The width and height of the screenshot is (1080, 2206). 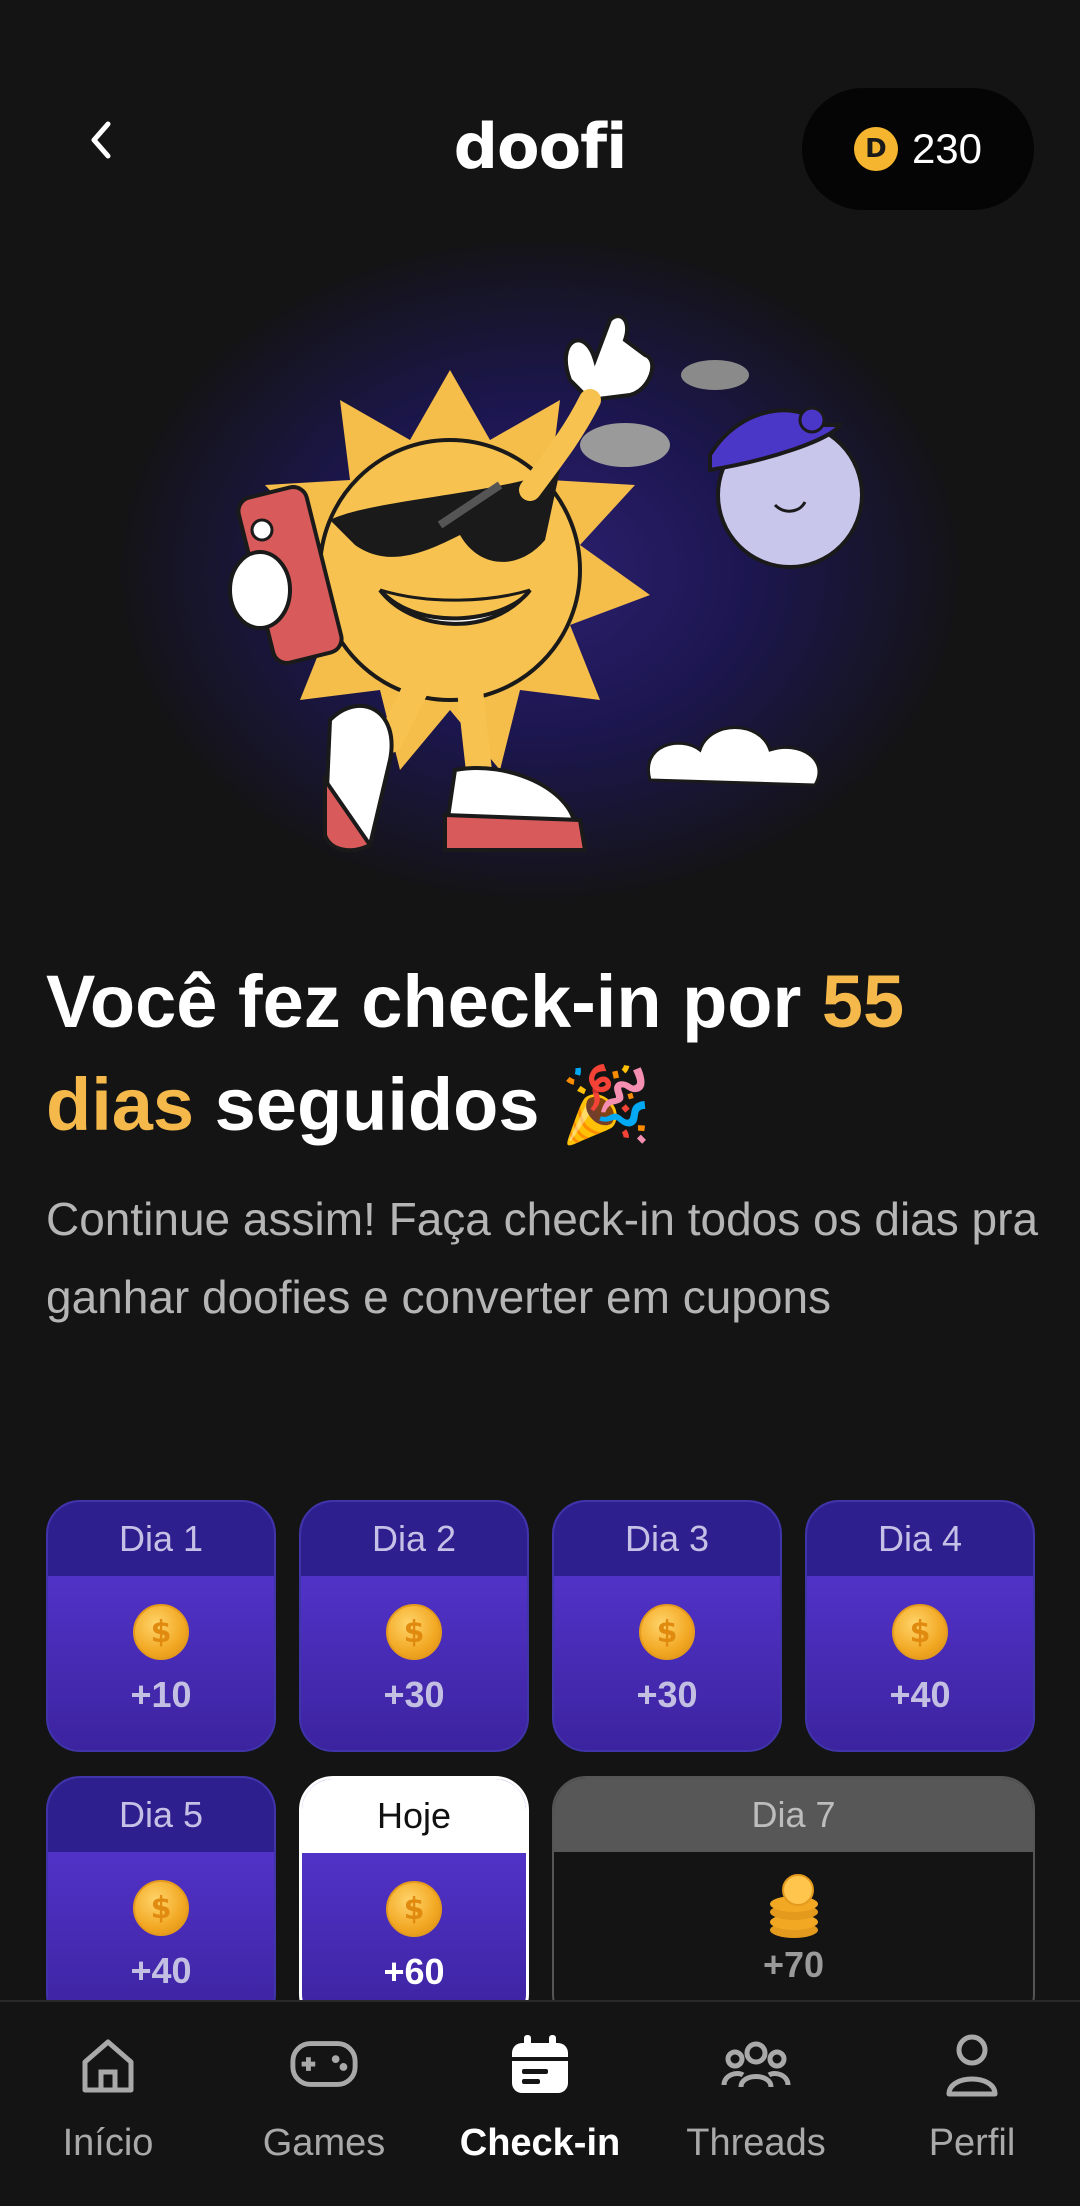 I want to click on day-label: Dia 7, so click(x=793, y=1815).